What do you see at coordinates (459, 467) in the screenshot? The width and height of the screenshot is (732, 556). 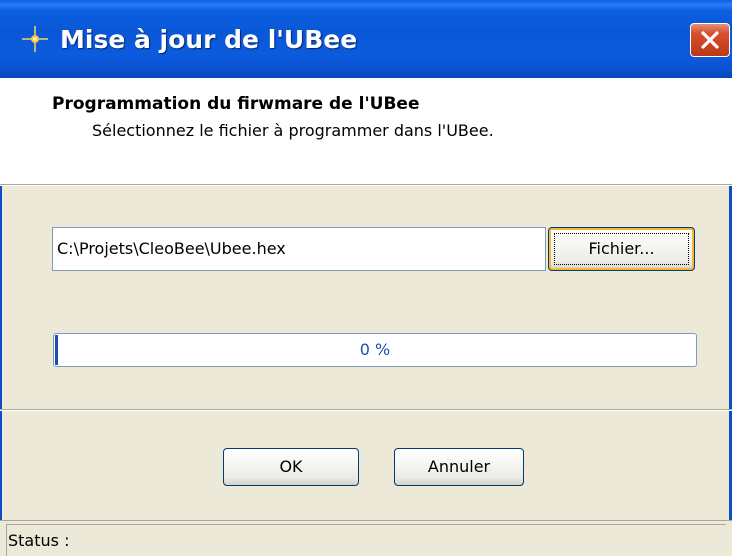 I see `cancel-button: Annuler` at bounding box center [459, 467].